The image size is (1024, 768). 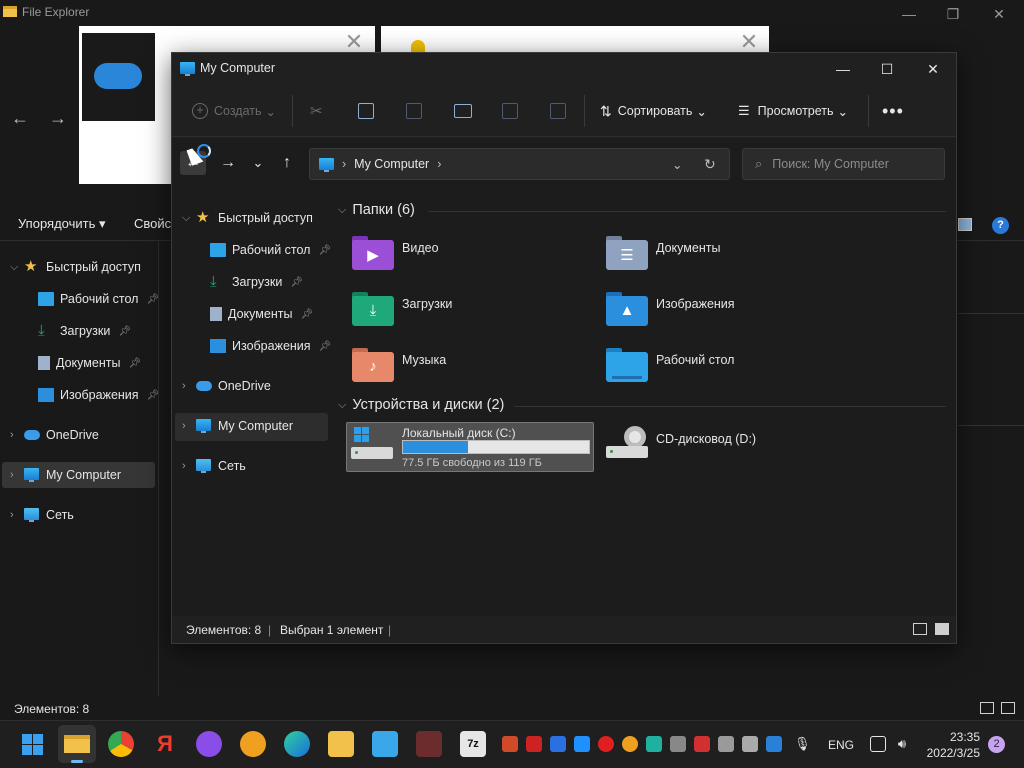 What do you see at coordinates (887, 69) in the screenshot?
I see `maximize-button: ☐` at bounding box center [887, 69].